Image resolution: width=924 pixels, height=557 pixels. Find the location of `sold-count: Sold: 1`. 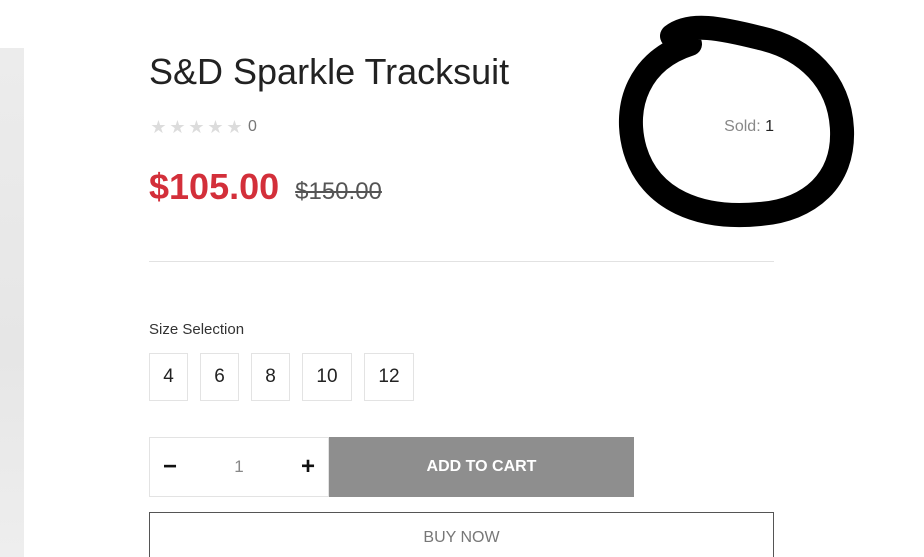

sold-count: Sold: 1 is located at coordinates (737, 127).